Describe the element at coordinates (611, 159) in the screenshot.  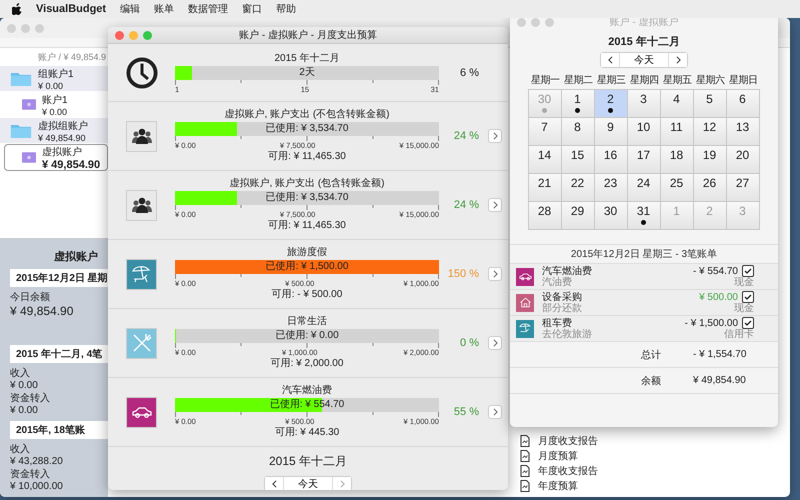
I see `calendar-day: 16` at that location.